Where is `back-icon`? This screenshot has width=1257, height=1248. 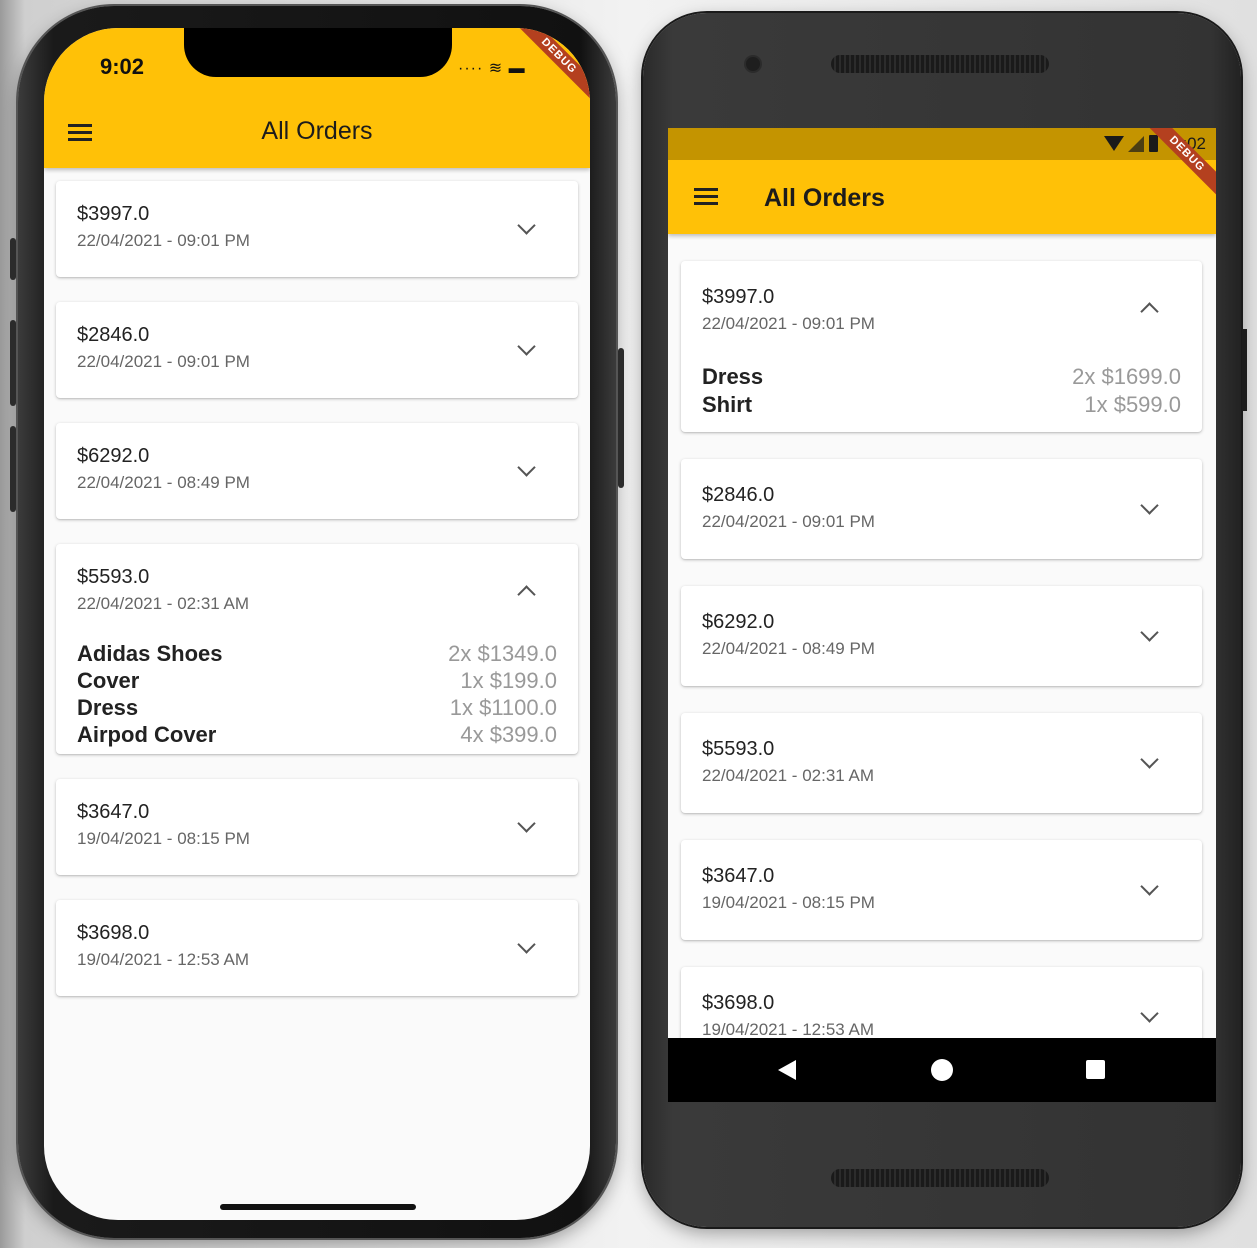 back-icon is located at coordinates (787, 1070).